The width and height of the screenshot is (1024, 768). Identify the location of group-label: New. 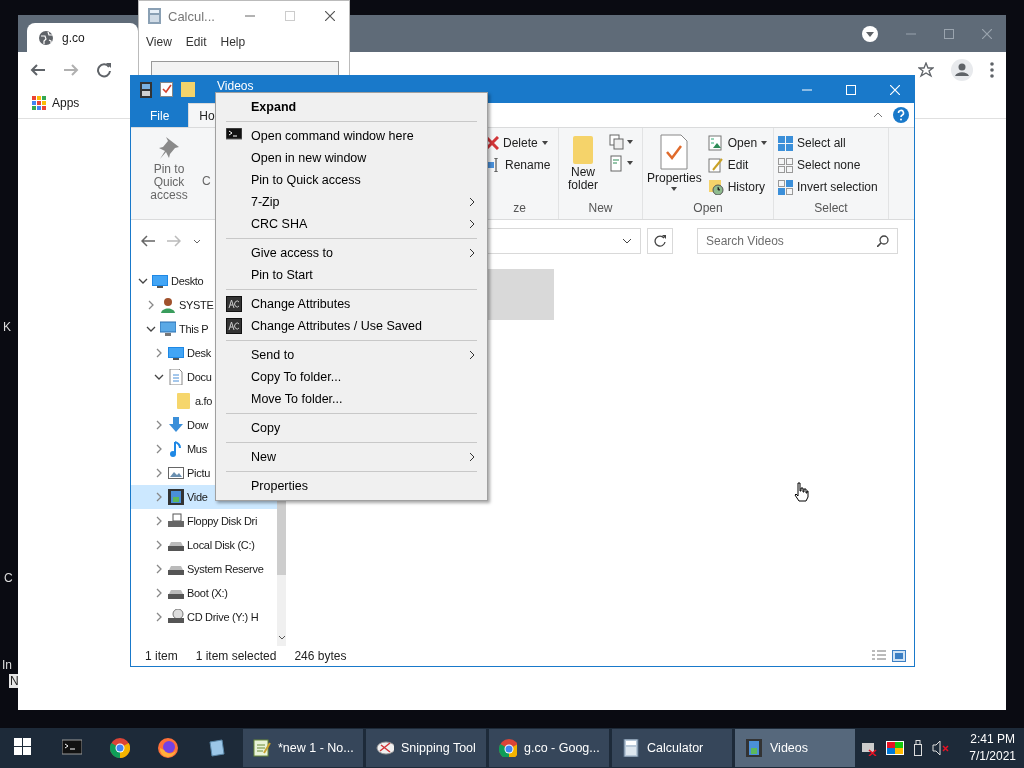
(600, 209).